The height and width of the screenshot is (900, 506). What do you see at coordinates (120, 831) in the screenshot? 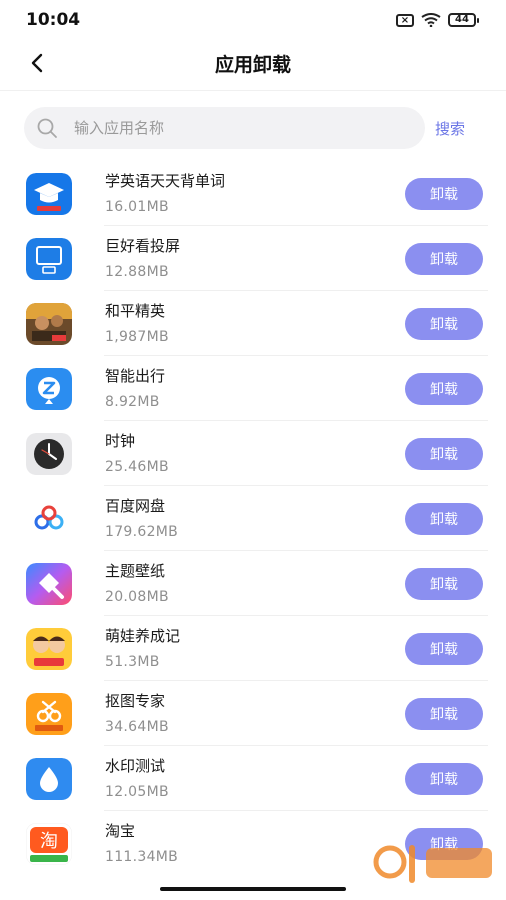
I see `app-name: 淘宝` at bounding box center [120, 831].